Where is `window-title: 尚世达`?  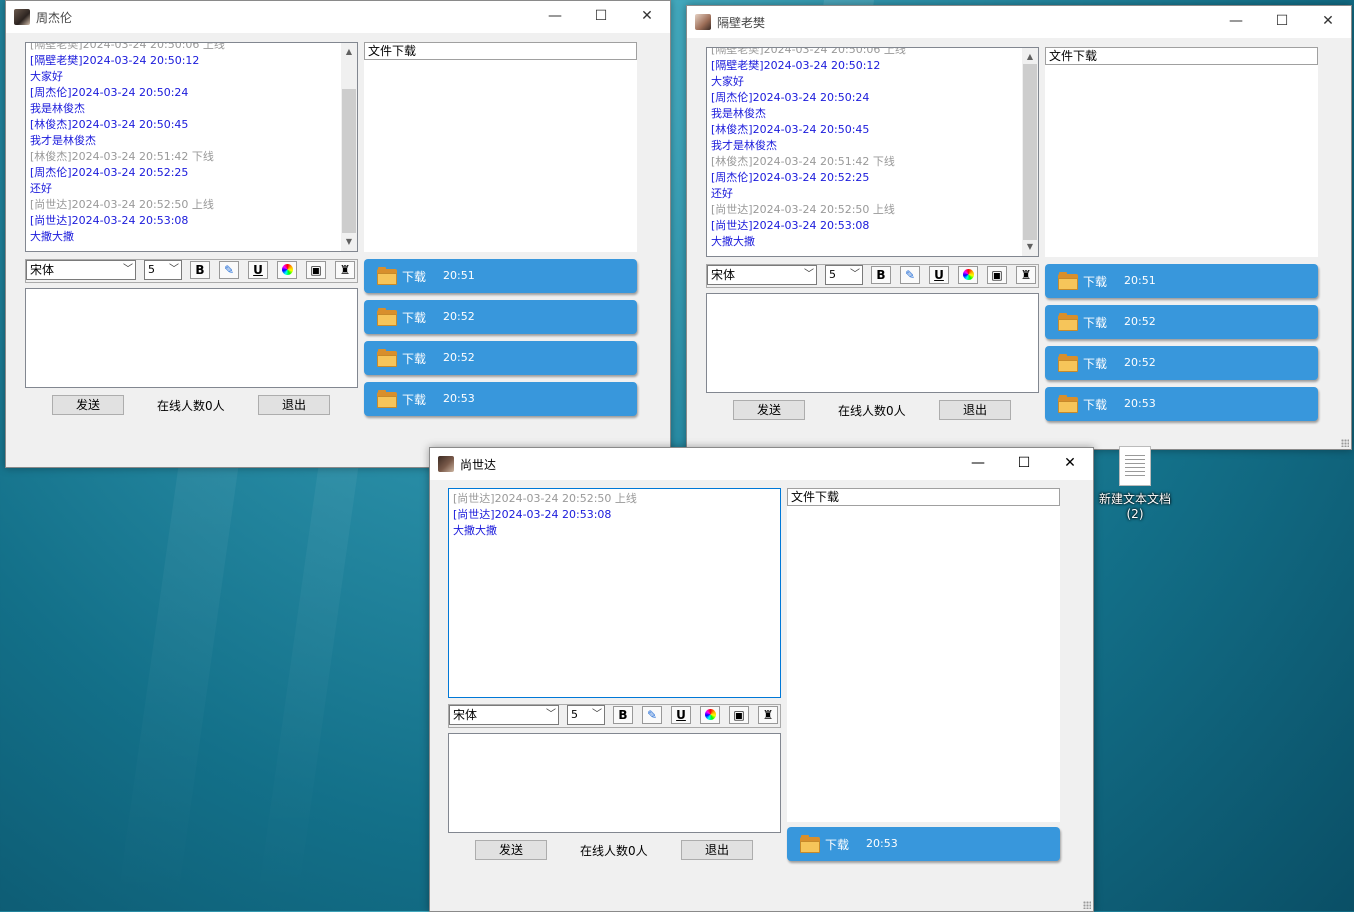 window-title: 尚世达 is located at coordinates (478, 465).